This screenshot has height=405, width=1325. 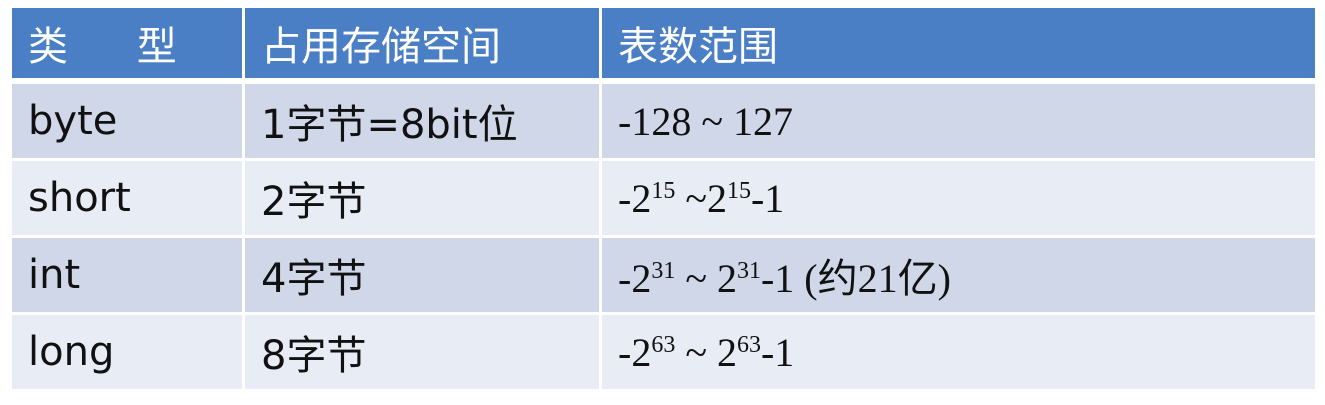 What do you see at coordinates (128, 276) in the screenshot?
I see `cell-type: int` at bounding box center [128, 276].